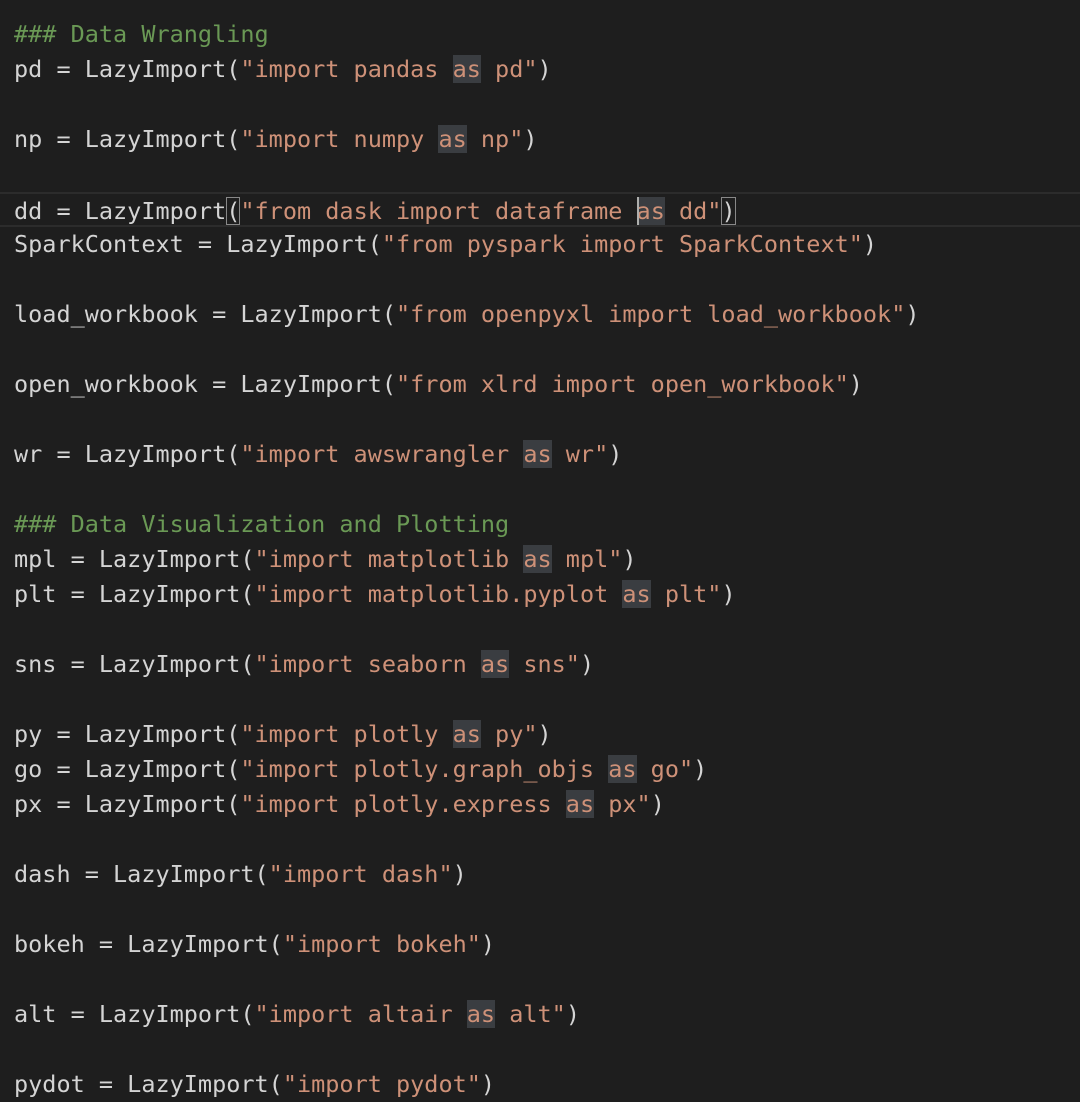 Image resolution: width=1080 pixels, height=1102 pixels. Describe the element at coordinates (424, 769) in the screenshot. I see `code-string: "import plotly.graph_objs` at that location.